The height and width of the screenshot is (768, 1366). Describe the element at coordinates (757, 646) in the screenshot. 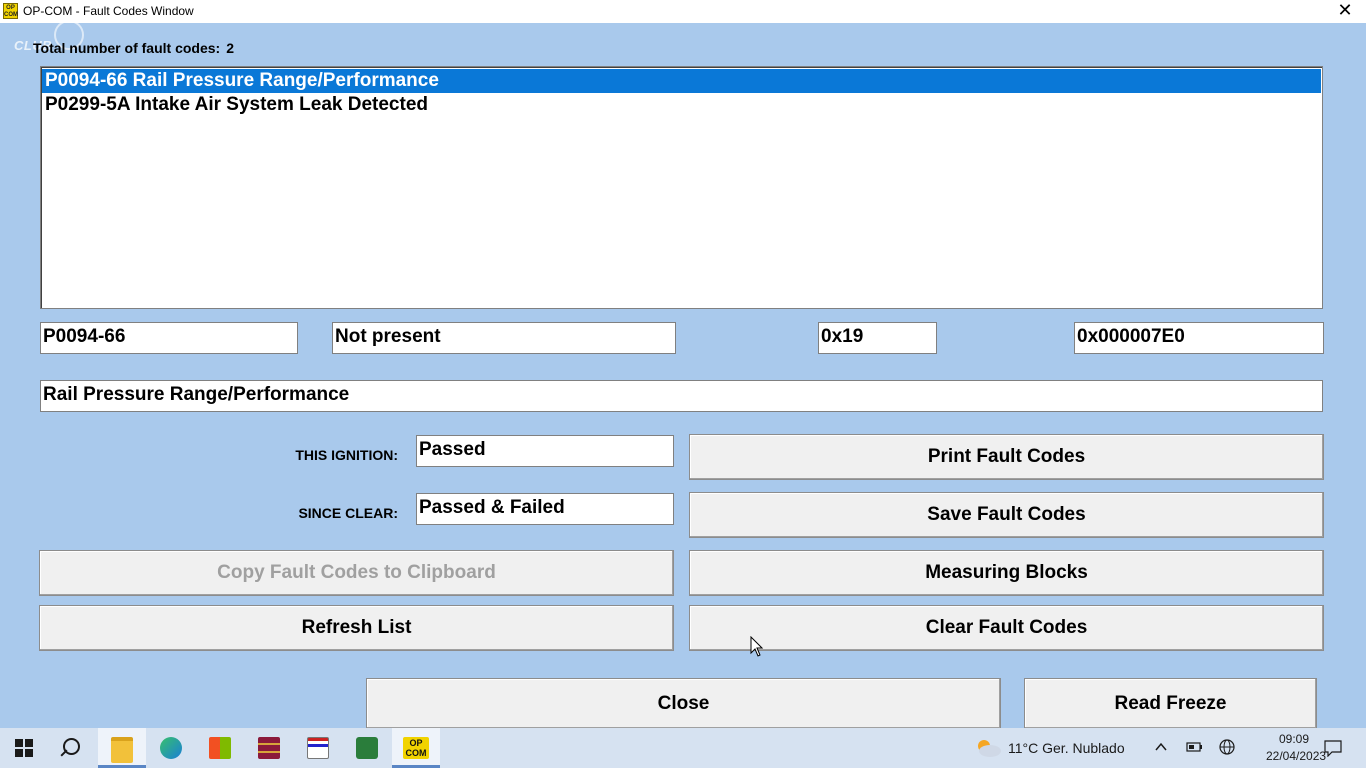

I see `mouse-cursor-icon` at that location.